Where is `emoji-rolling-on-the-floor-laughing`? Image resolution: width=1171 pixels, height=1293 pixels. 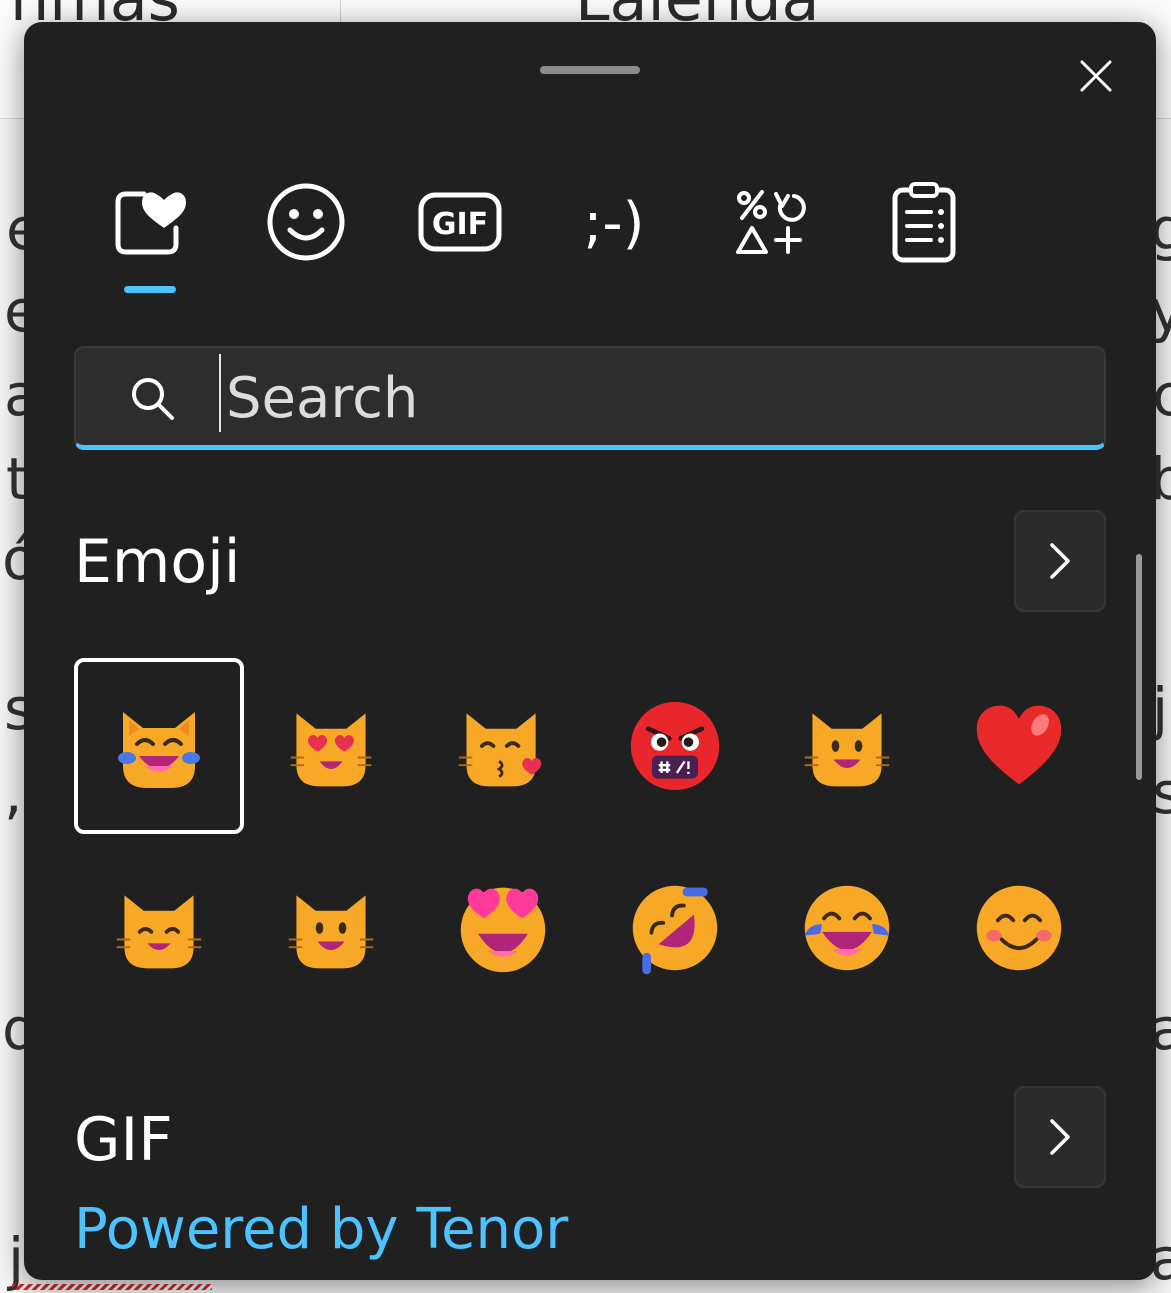 emoji-rolling-on-the-floor-laughing is located at coordinates (675, 928).